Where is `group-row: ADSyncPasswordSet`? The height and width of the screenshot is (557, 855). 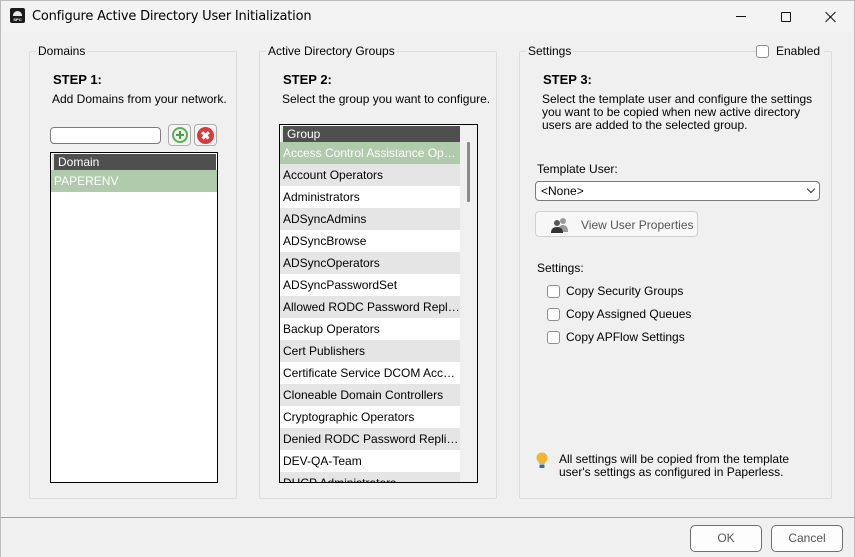
group-row: ADSyncPasswordSet is located at coordinates (370, 285).